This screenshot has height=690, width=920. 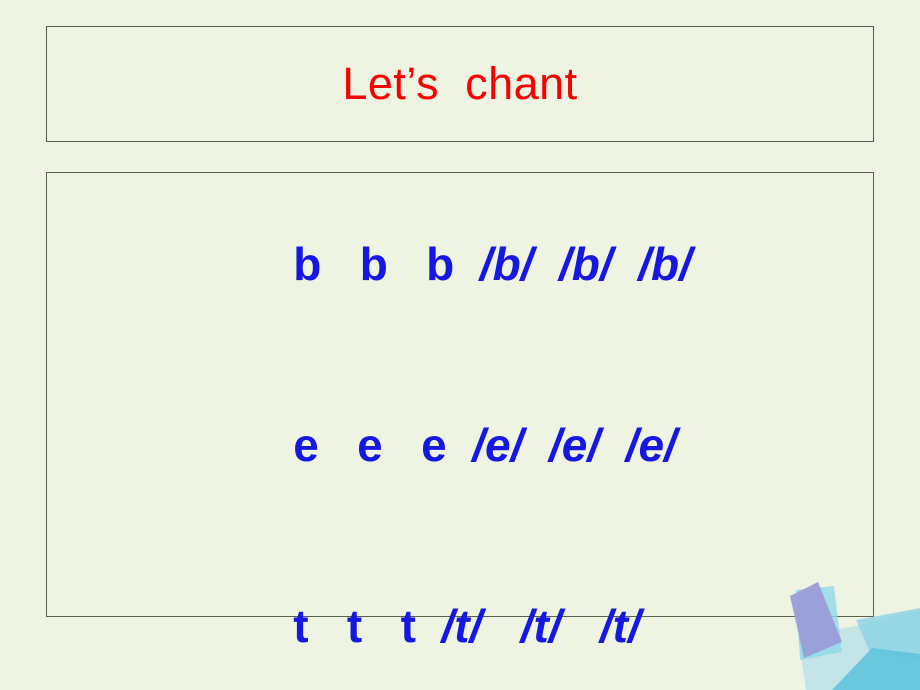 What do you see at coordinates (383, 445) in the screenshot?
I see `chant-letters: e e e` at bounding box center [383, 445].